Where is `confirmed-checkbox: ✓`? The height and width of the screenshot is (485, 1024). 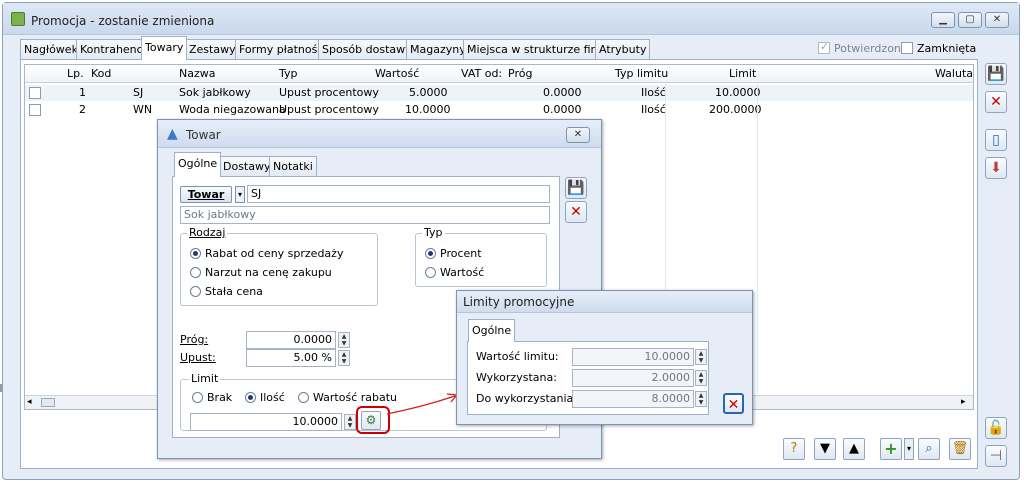 confirmed-checkbox: ✓ is located at coordinates (824, 47).